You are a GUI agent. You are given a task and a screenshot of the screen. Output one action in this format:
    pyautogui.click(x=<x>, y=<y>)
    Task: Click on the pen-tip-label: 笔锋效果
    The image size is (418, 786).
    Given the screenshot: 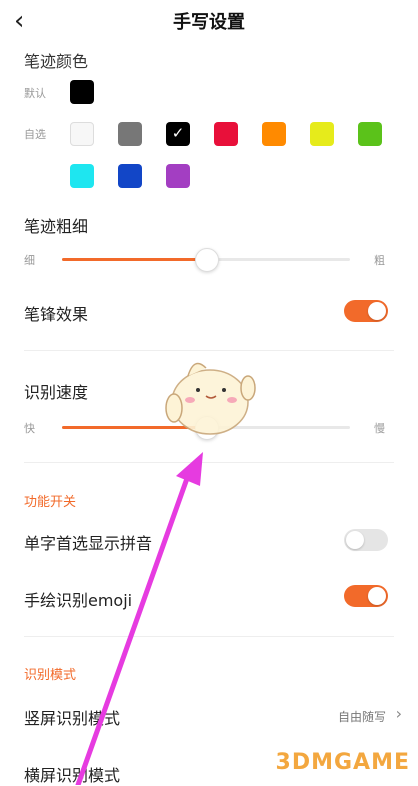 What is the action you would take?
    pyautogui.click(x=56, y=314)
    